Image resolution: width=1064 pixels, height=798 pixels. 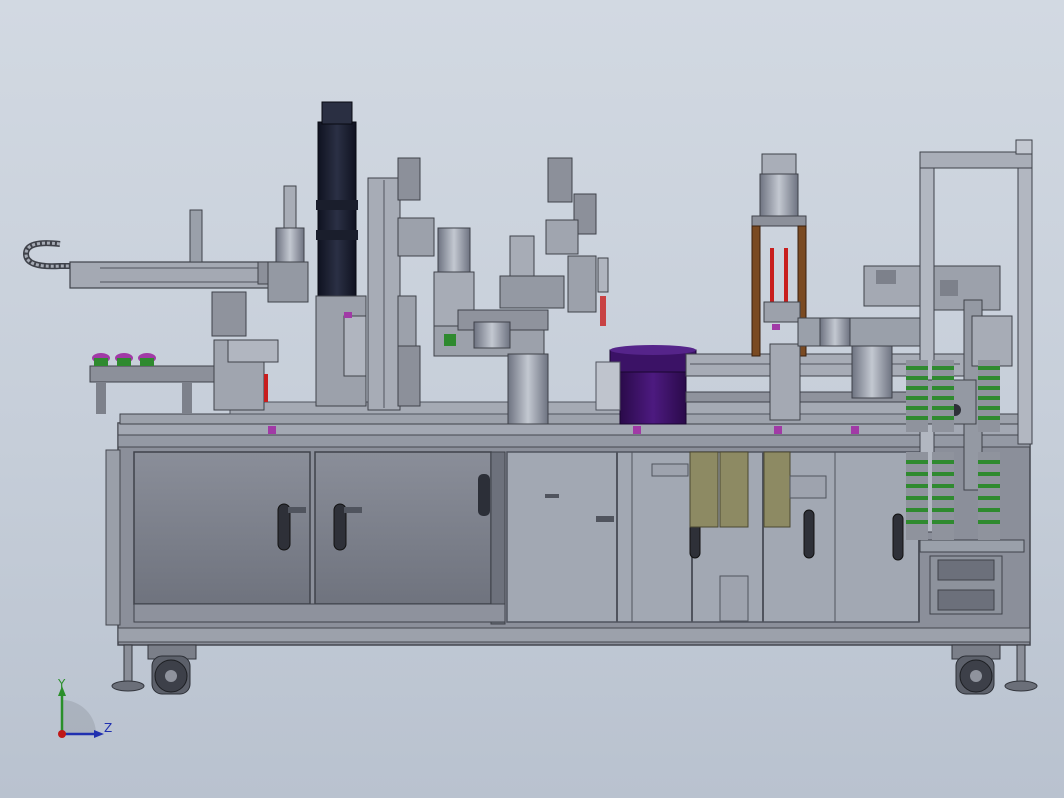 What do you see at coordinates (401, 284) in the screenshot?
I see `vertical-linear-module` at bounding box center [401, 284].